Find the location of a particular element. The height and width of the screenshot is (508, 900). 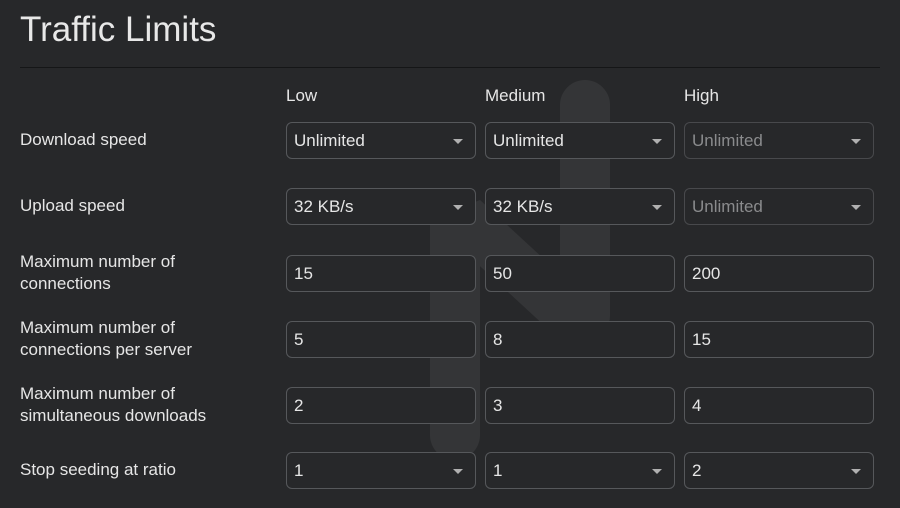

input-high: 4 is located at coordinates (779, 405).